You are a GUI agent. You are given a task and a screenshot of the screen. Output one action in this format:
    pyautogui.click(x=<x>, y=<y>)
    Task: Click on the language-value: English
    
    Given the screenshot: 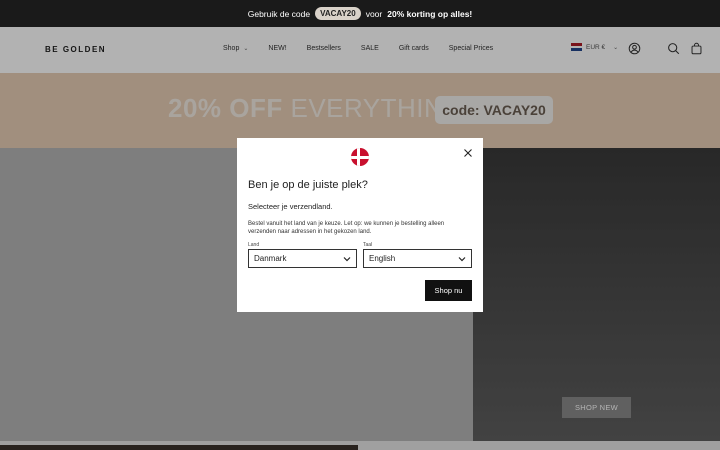 What is the action you would take?
    pyautogui.click(x=382, y=258)
    